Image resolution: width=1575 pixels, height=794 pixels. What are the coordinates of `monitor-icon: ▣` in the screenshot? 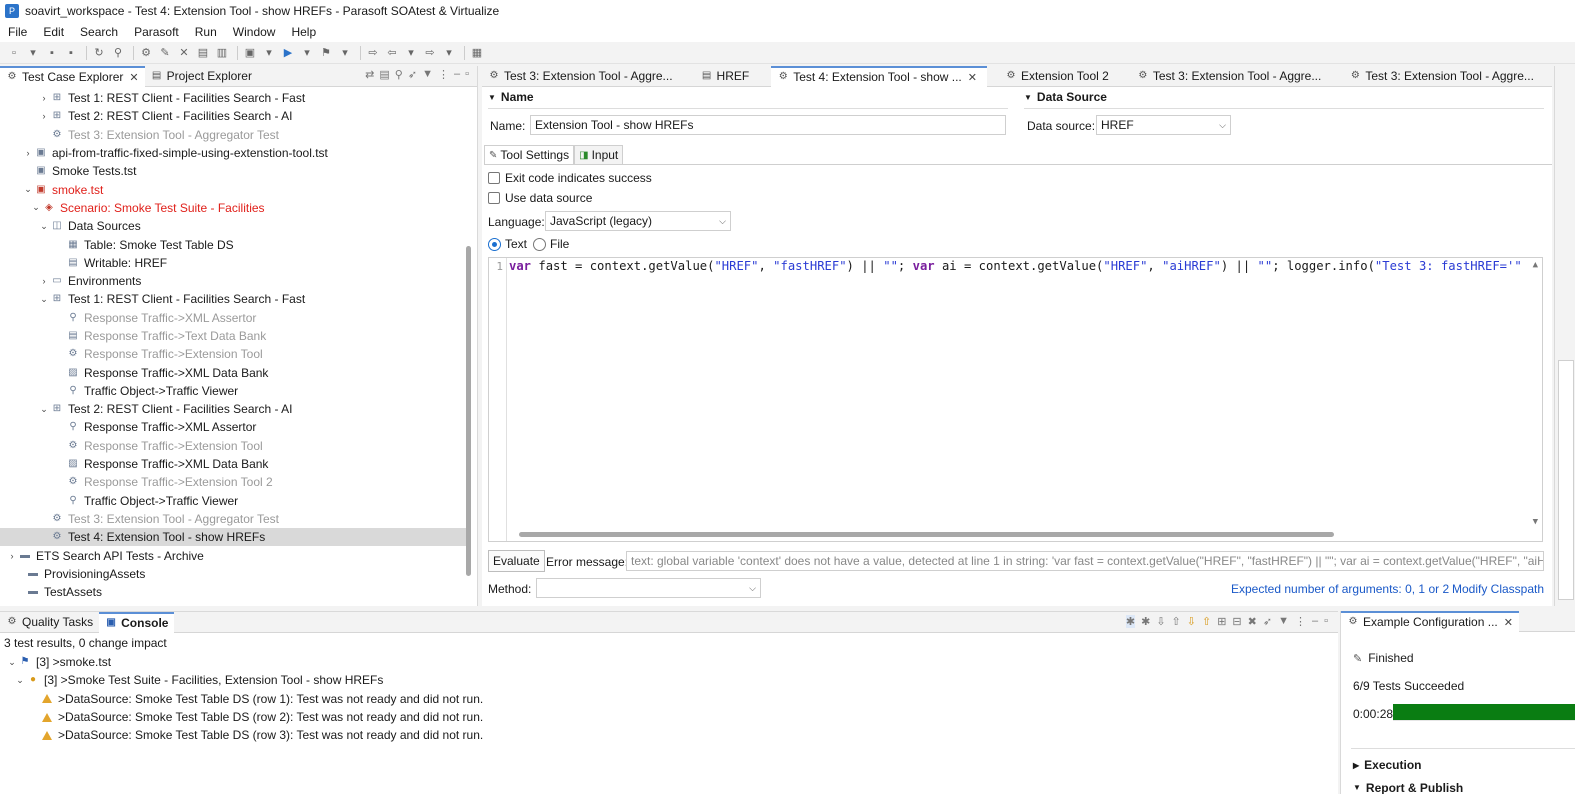 It's located at (250, 53).